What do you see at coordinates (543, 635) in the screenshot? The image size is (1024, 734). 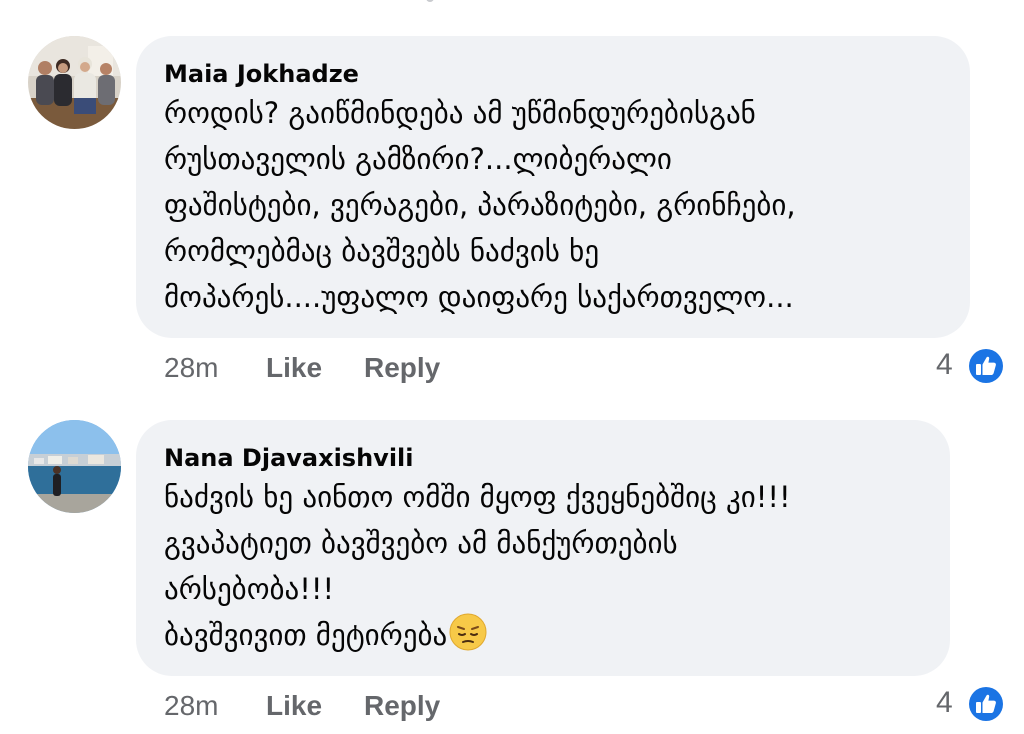 I see `comment-text-line: ბავშვივით მეტირება` at bounding box center [543, 635].